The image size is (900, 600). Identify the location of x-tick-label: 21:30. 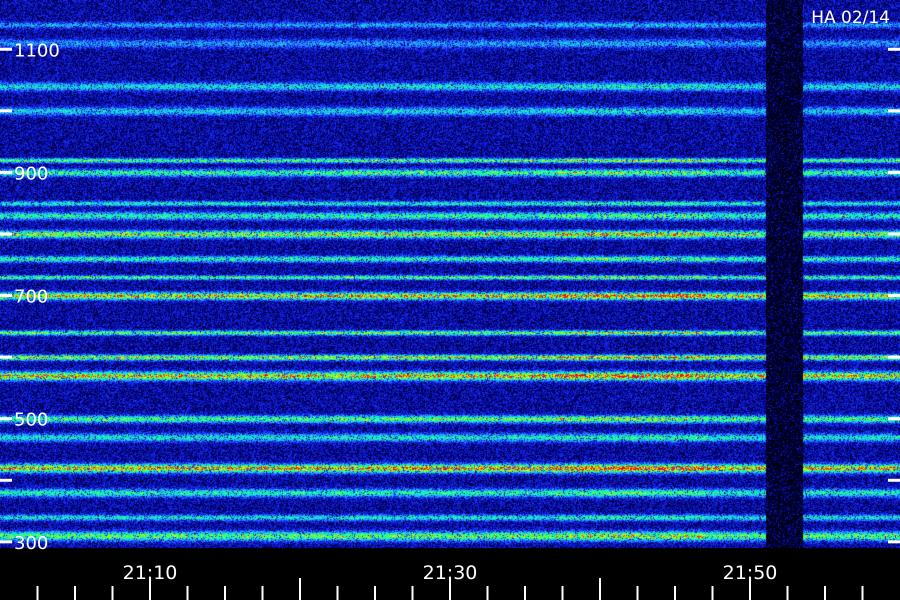
(450, 573).